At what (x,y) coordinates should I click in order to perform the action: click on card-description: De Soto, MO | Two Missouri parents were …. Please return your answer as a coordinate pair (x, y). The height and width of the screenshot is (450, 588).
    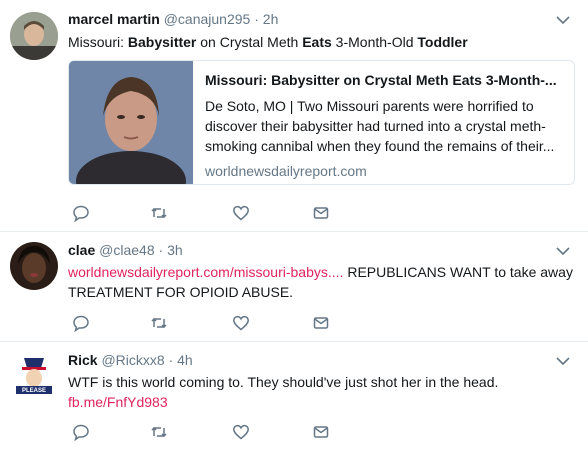
    Looking at the image, I should click on (380, 126).